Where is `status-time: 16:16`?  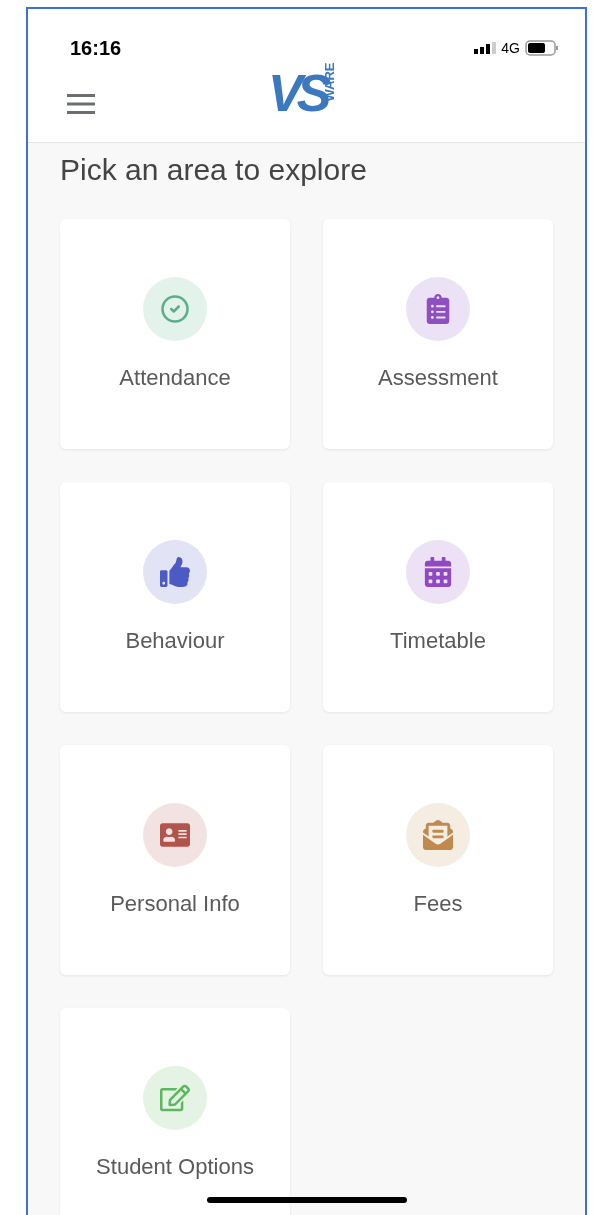
status-time: 16:16 is located at coordinates (96, 48).